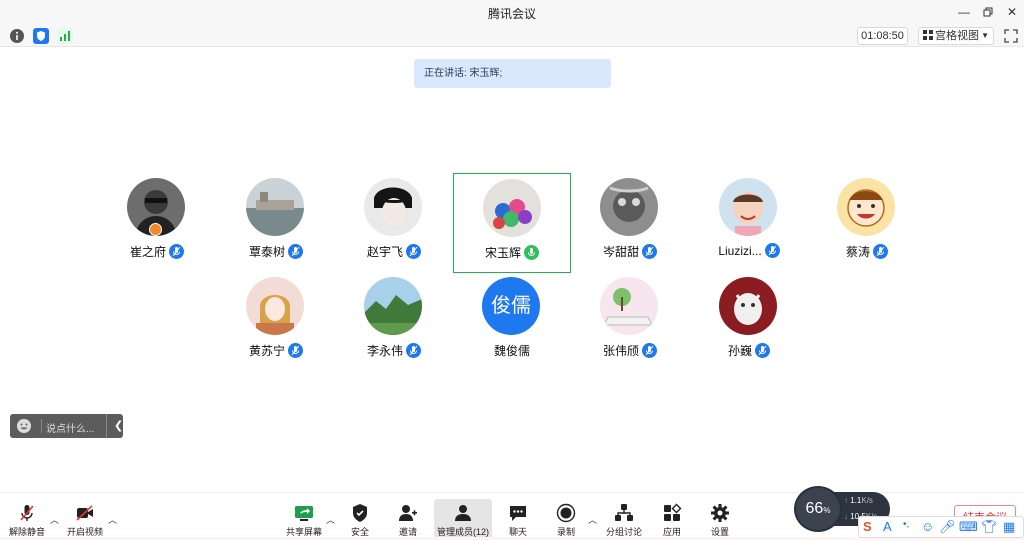 Image resolution: width=1024 pixels, height=540 pixels. I want to click on record-button: 录制, so click(566, 519).